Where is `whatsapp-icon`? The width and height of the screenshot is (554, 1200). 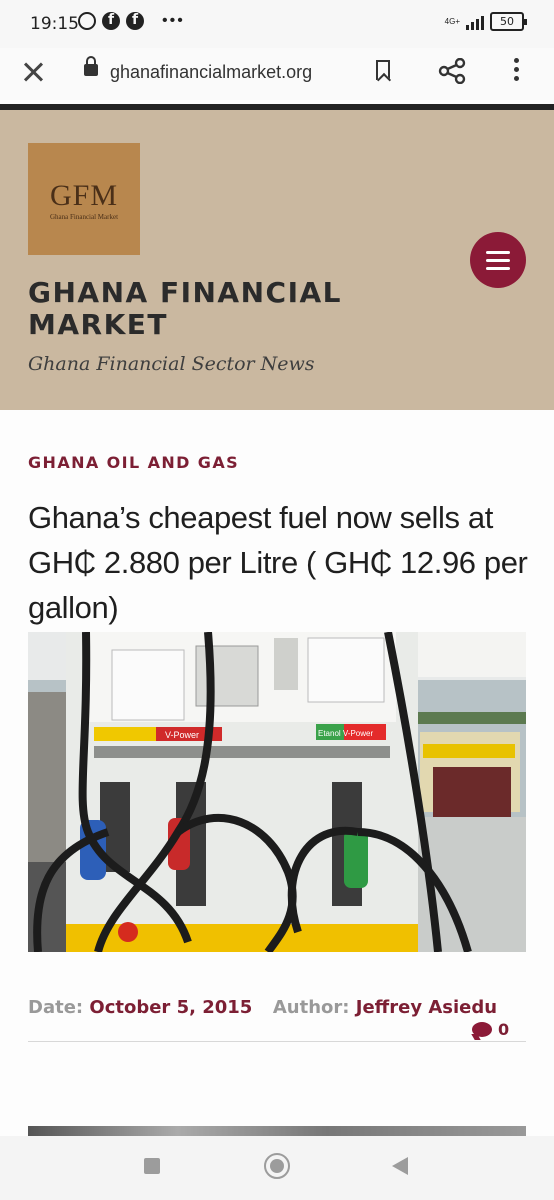 whatsapp-icon is located at coordinates (87, 21).